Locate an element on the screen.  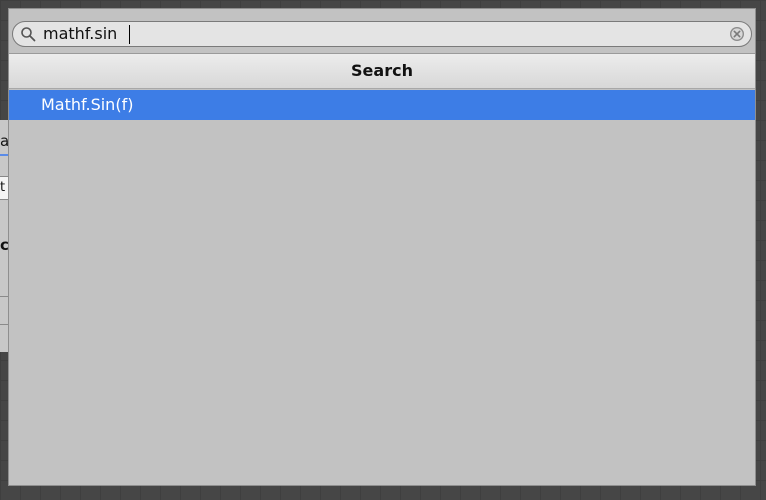
search-input is located at coordinates (383, 34).